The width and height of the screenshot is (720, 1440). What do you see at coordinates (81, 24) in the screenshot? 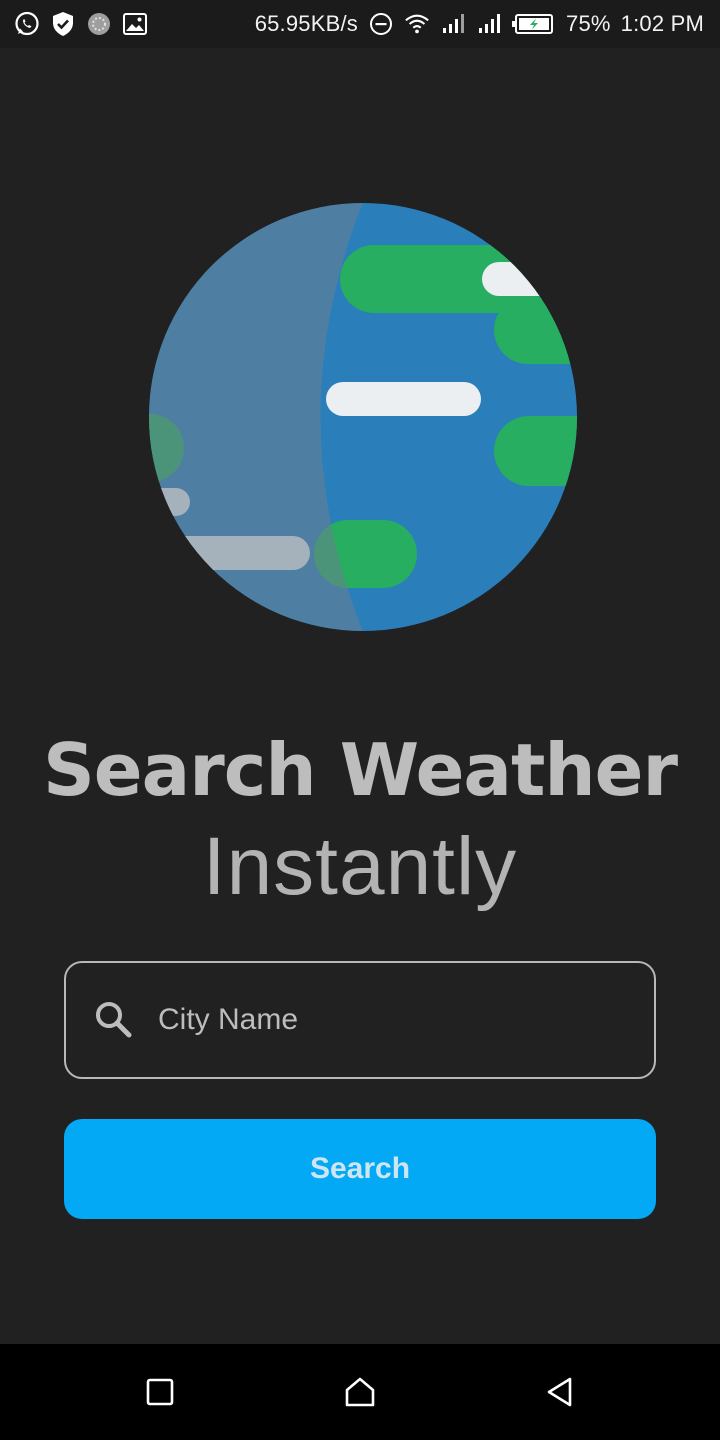
I see `status-bar-left` at bounding box center [81, 24].